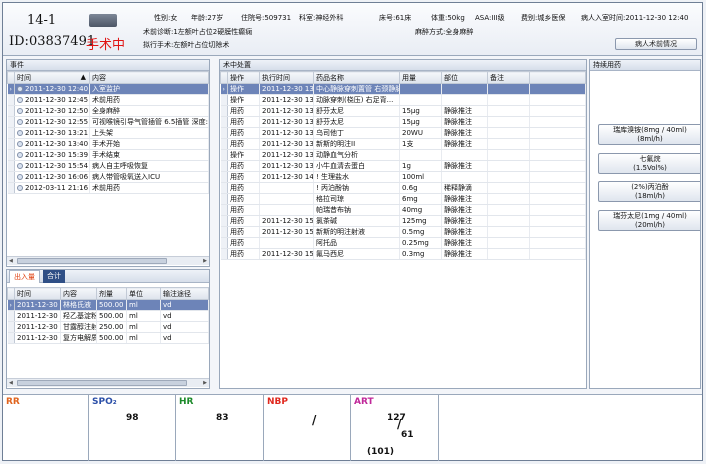 This screenshot has height=464, width=706. Describe the element at coordinates (403, 254) in the screenshot. I see `intraop-row: 用药2011-12-30 15:51氟马西尼0.3mg静脉推注` at that location.